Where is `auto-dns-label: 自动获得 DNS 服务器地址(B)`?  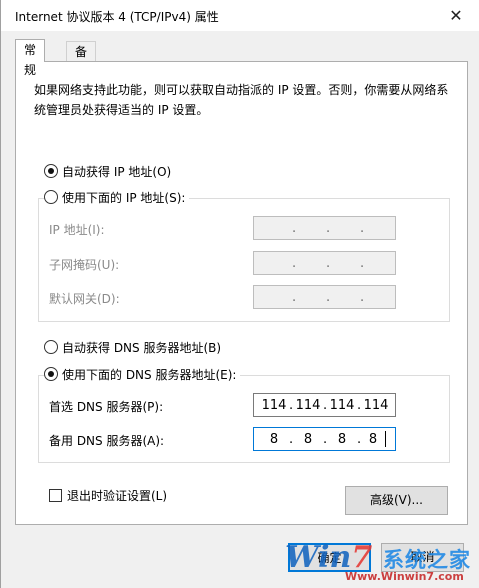
auto-dns-label: 自动获得 DNS 服务器地址(B) is located at coordinates (142, 347).